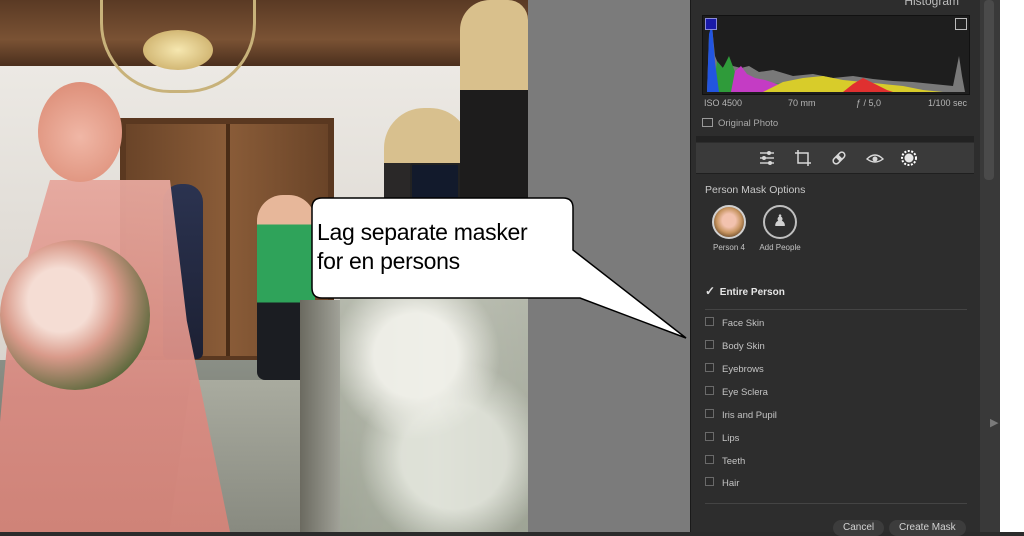 The height and width of the screenshot is (536, 1024). What do you see at coordinates (743, 369) in the screenshot?
I see `option-label: Eyebrows` at bounding box center [743, 369].